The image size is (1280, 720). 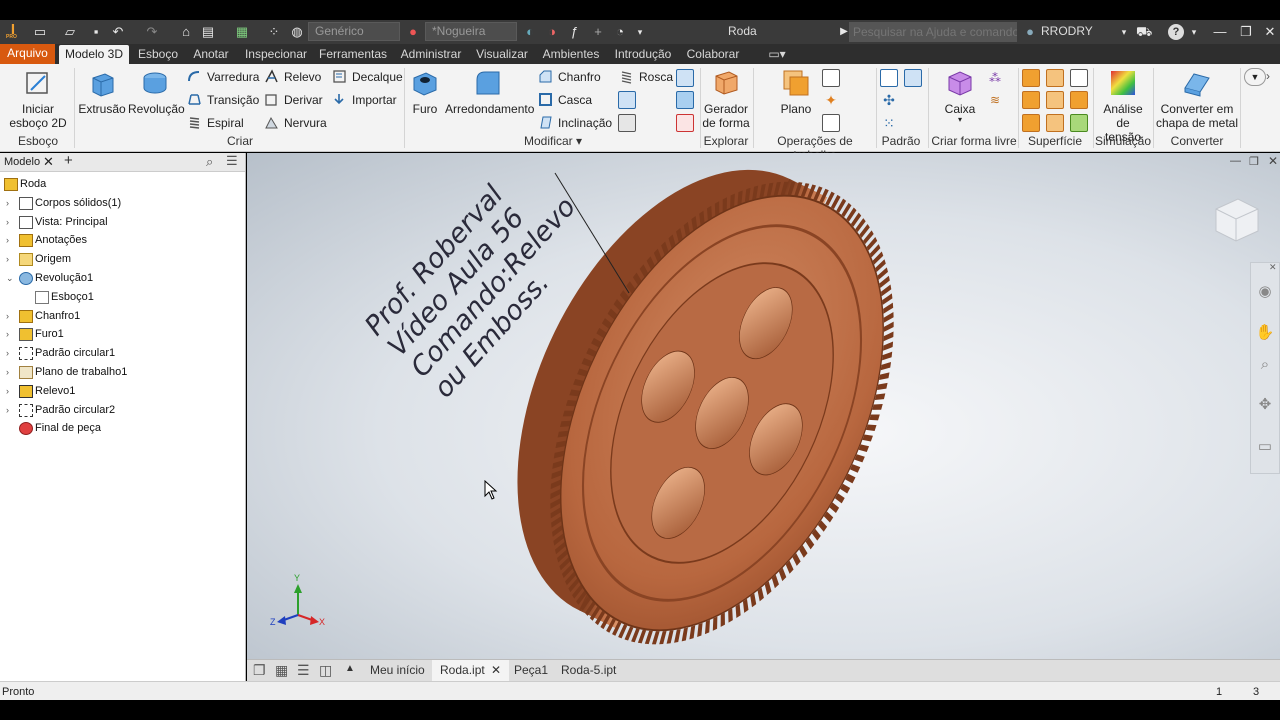 What do you see at coordinates (215, 123) in the screenshot?
I see `coil-button: Espiral` at bounding box center [215, 123].